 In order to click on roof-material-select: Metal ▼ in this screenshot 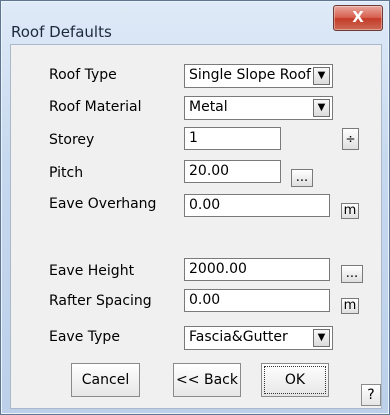, I will do `click(258, 108)`.